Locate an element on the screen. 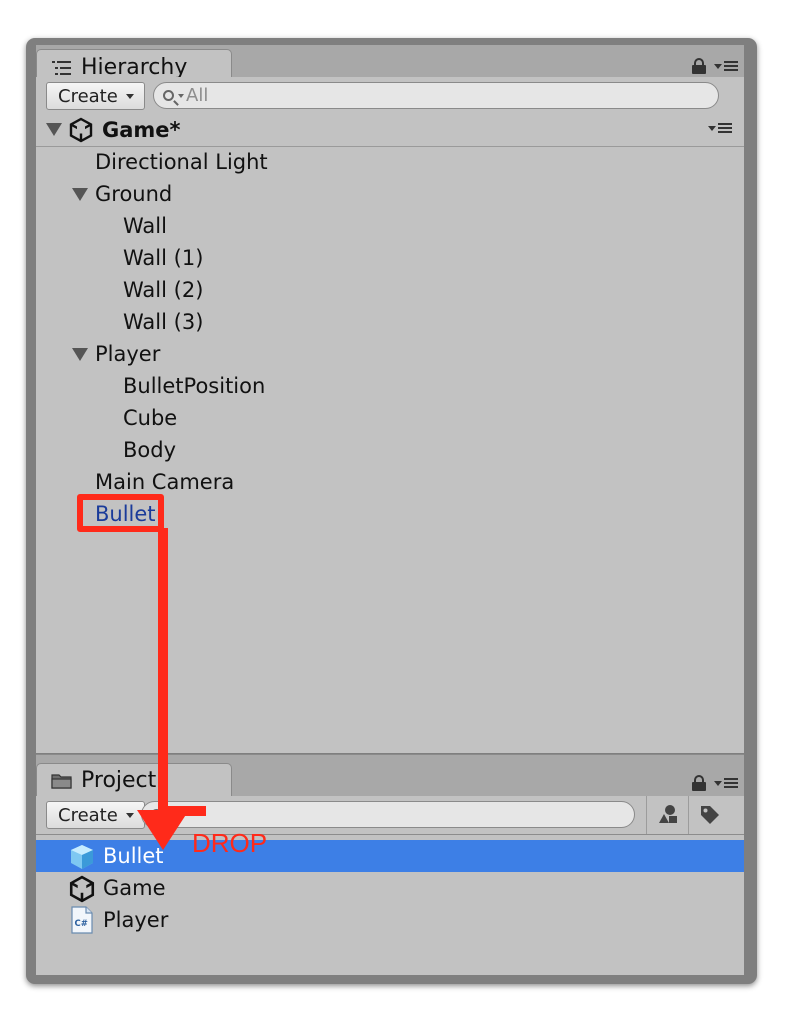  unity-scene-icon is located at coordinates (81, 130).